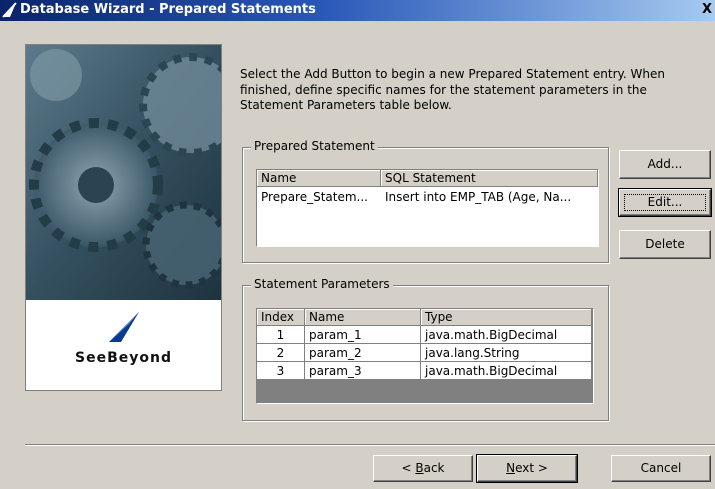 The height and width of the screenshot is (489, 715). What do you see at coordinates (123, 358) in the screenshot?
I see `brand-name: SeeBeyond` at bounding box center [123, 358].